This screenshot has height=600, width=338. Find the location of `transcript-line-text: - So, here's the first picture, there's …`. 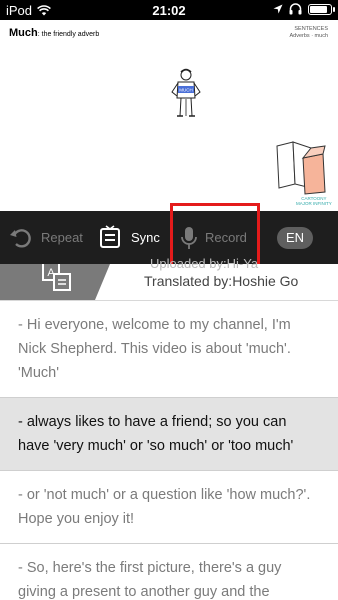

transcript-line-text: - So, here's the first picture, there's … is located at coordinates (150, 580).